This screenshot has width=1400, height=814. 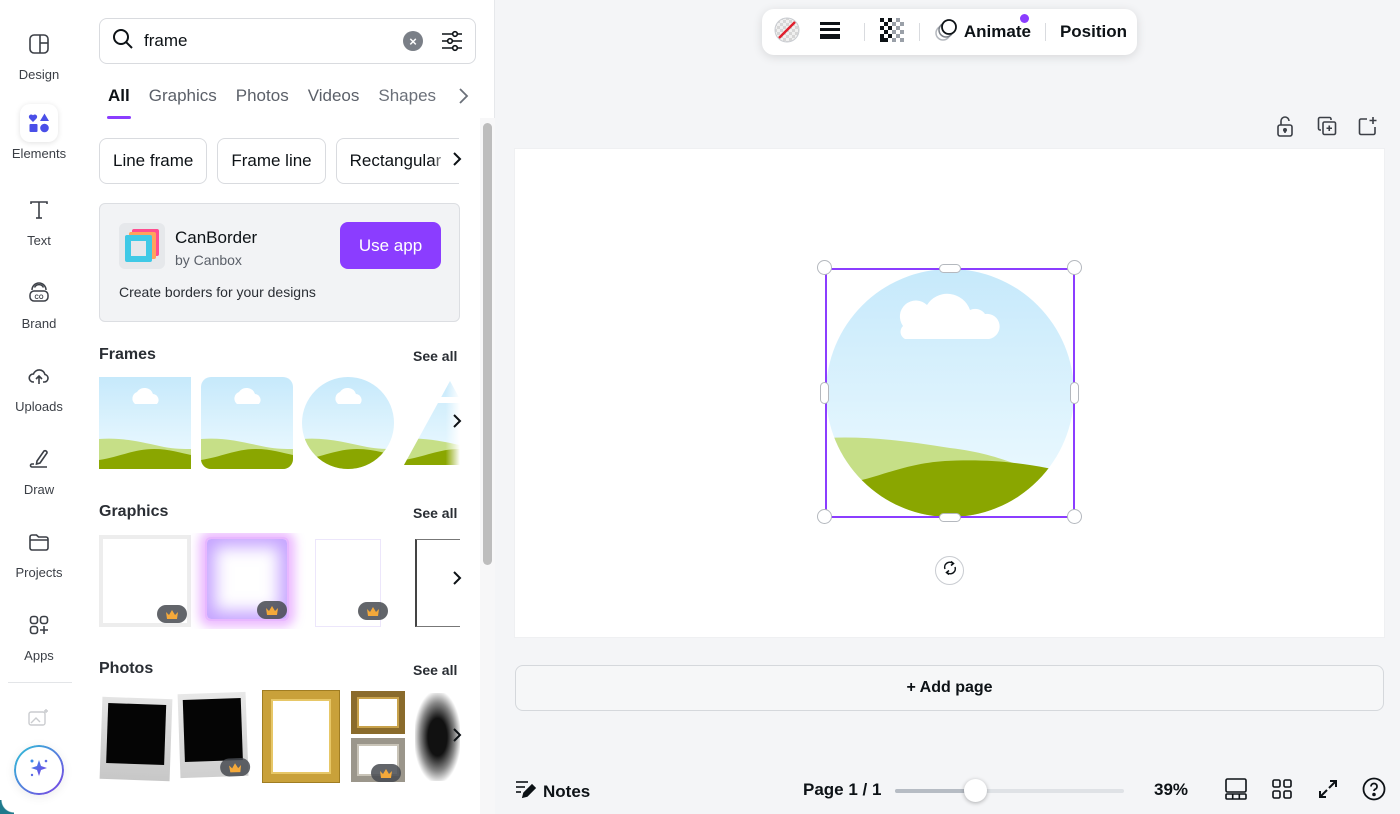 I want to click on resize-handle-bottom-right, so click(x=1074, y=516).